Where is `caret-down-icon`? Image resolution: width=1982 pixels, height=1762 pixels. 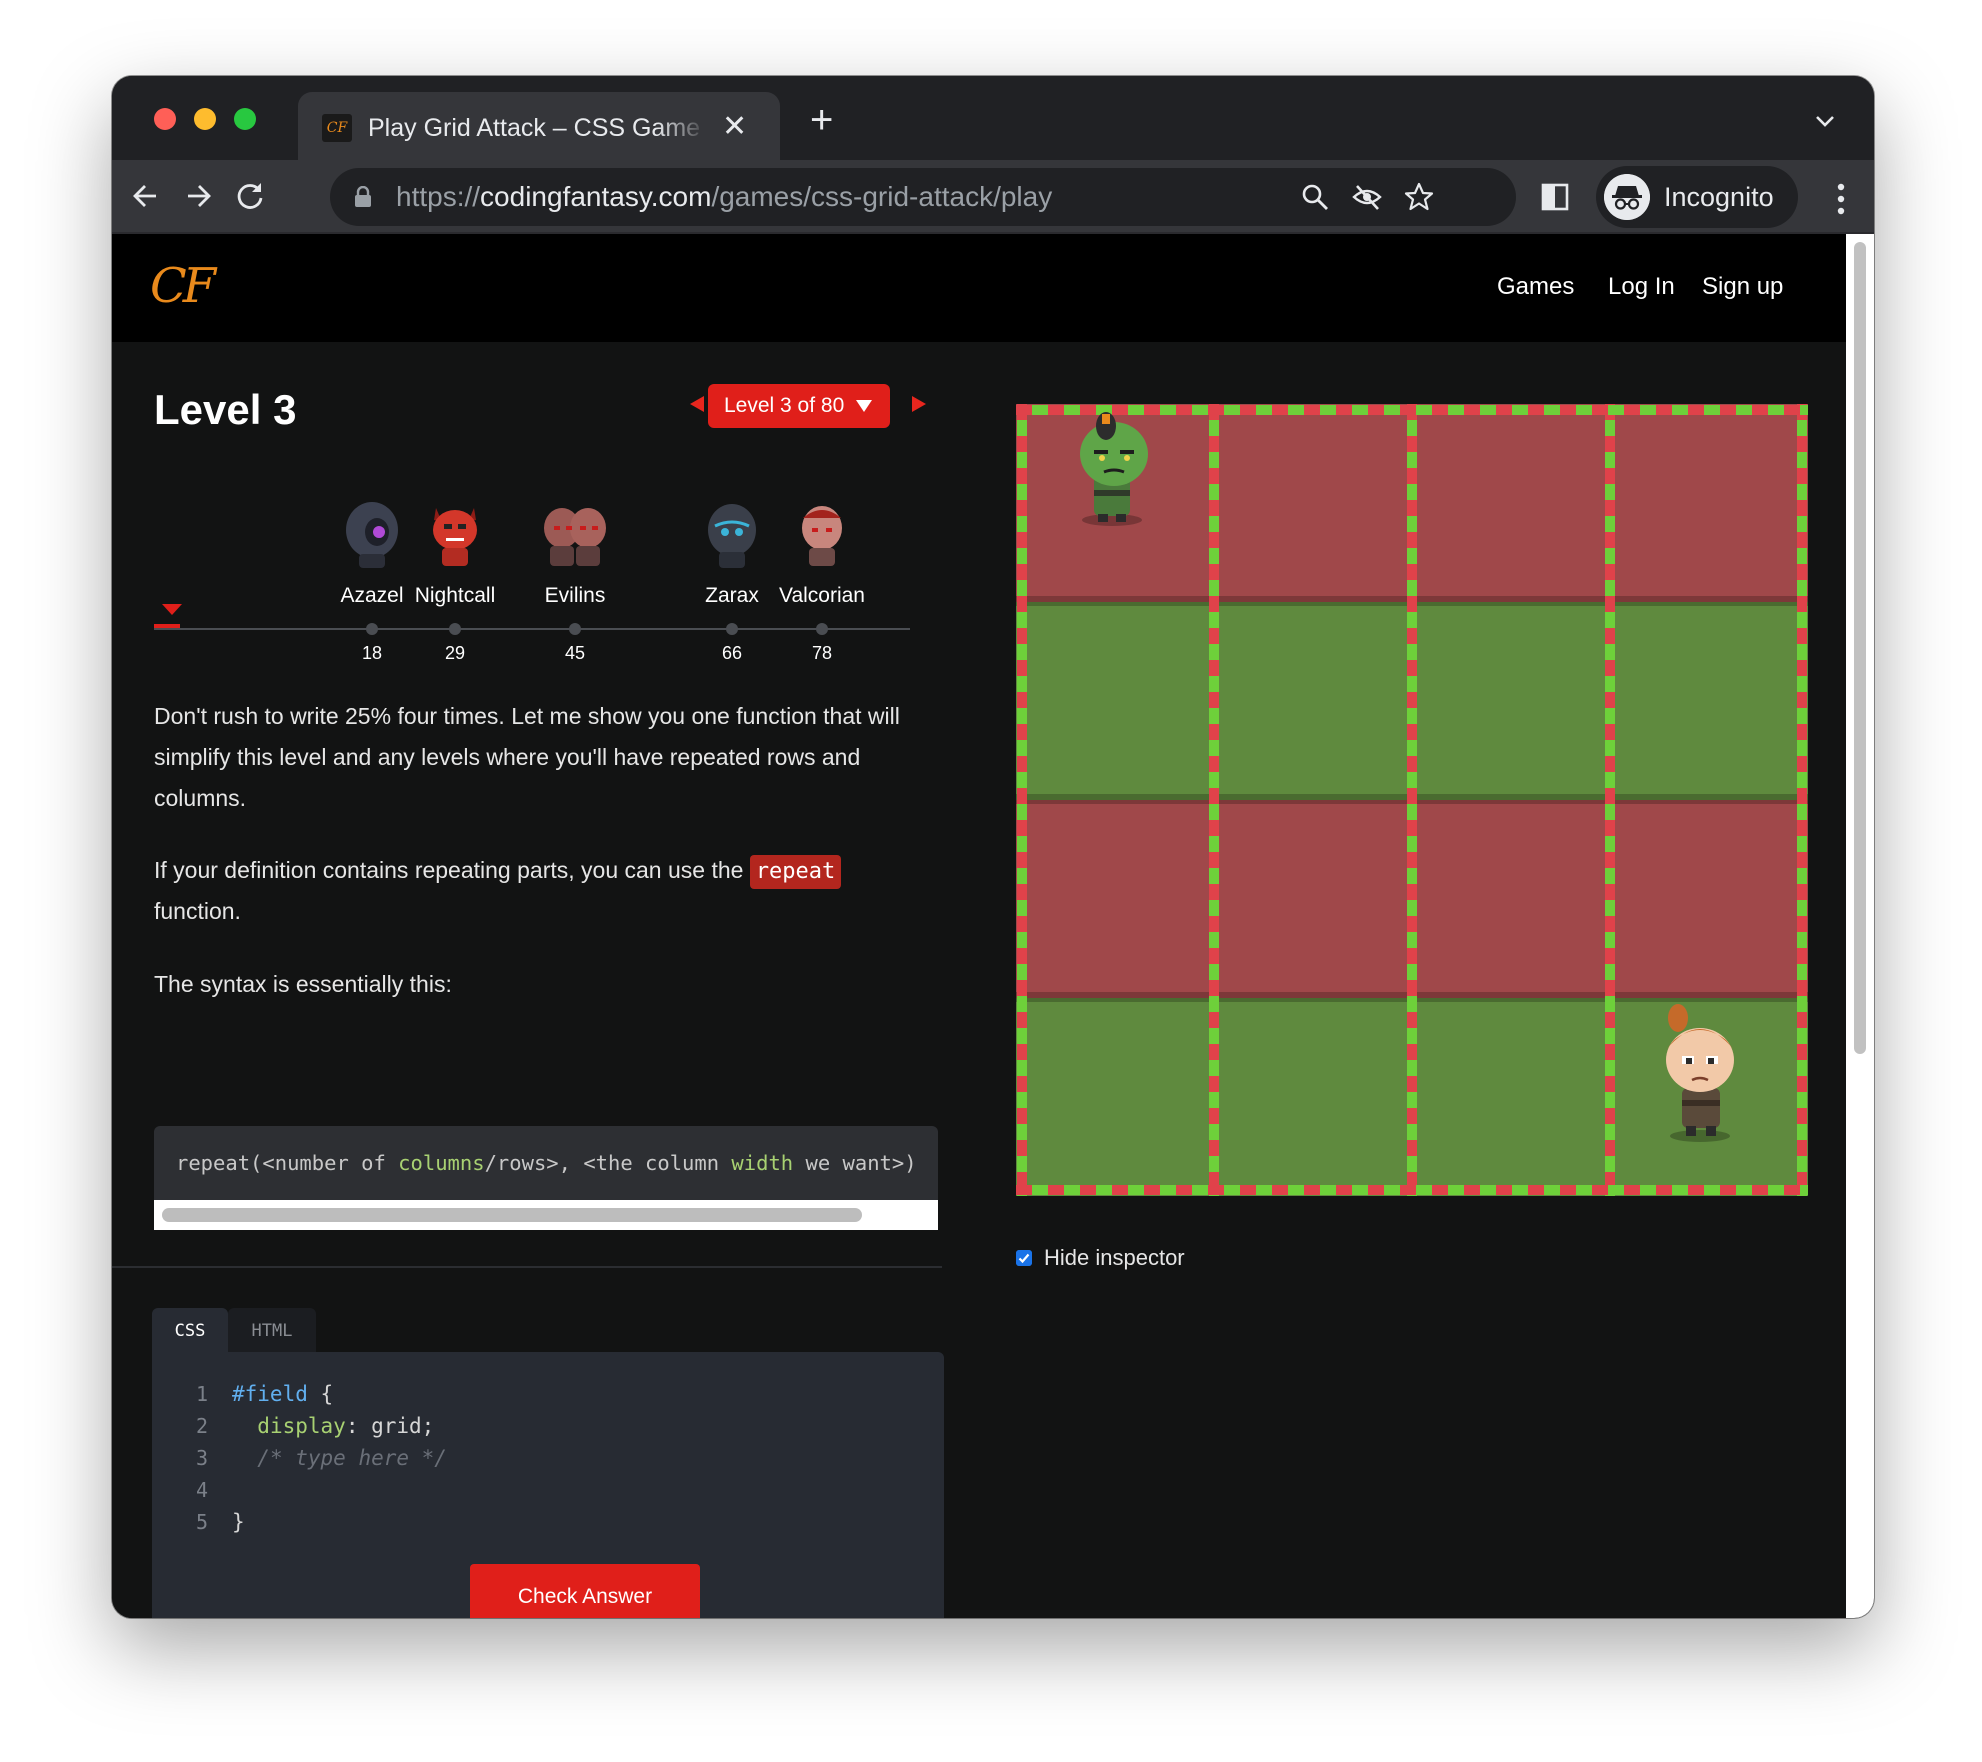 caret-down-icon is located at coordinates (864, 406).